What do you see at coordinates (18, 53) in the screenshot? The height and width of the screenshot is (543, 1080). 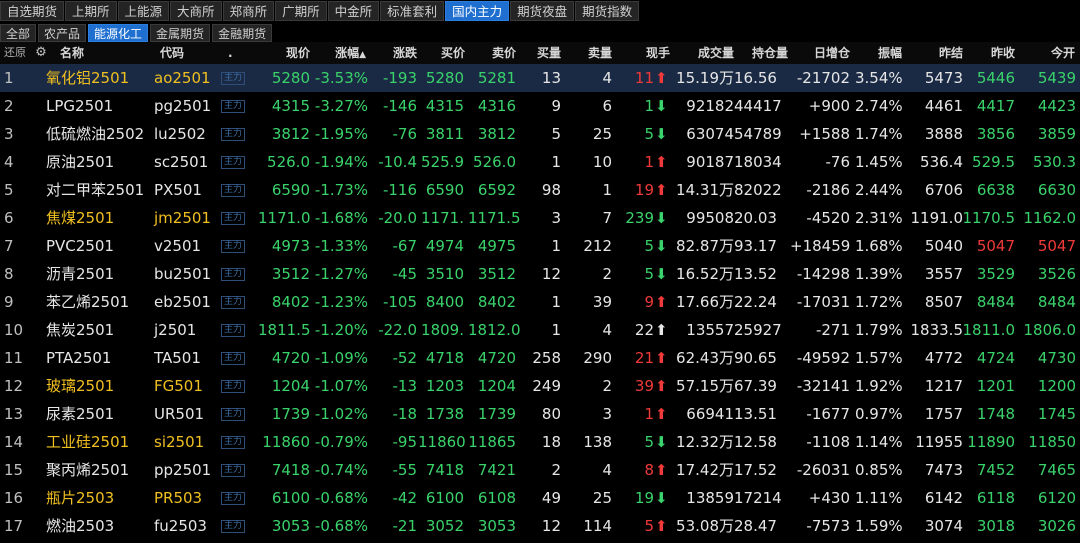 I see `restore-button: 还原` at bounding box center [18, 53].